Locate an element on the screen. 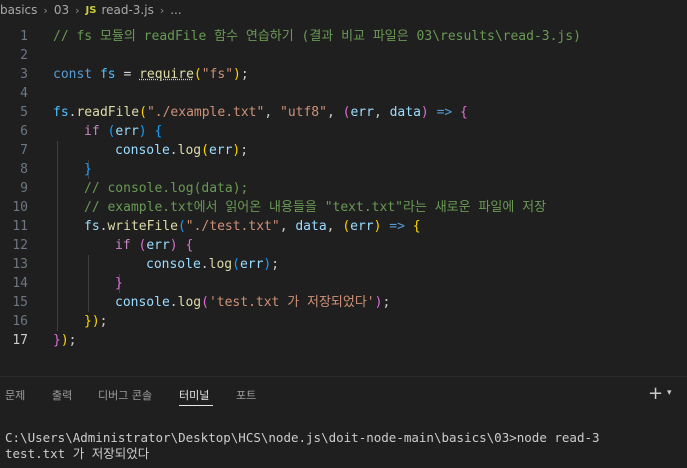 The image size is (687, 468). code-line: 8 } is located at coordinates (343, 169).